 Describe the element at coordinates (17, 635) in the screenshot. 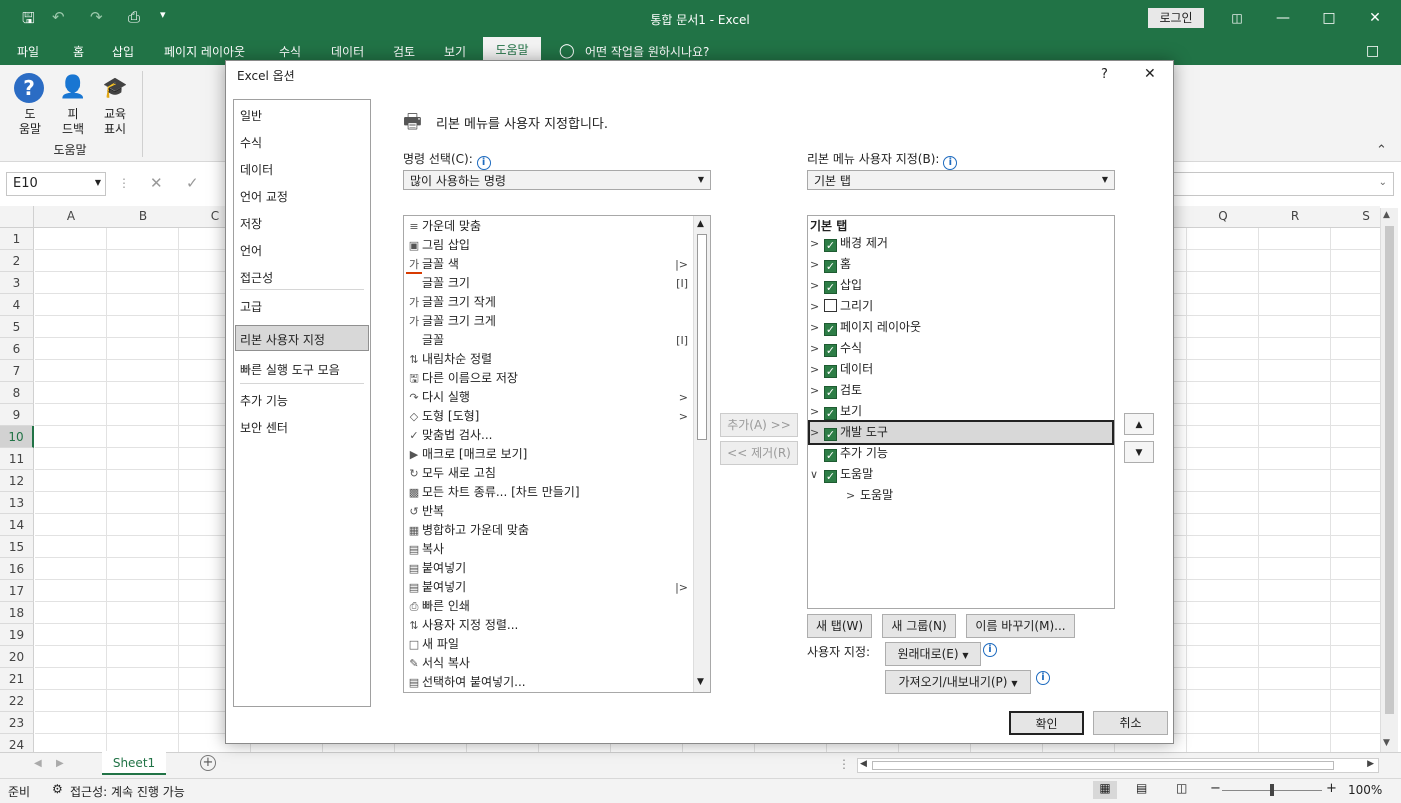

I see `row-header: 19` at that location.